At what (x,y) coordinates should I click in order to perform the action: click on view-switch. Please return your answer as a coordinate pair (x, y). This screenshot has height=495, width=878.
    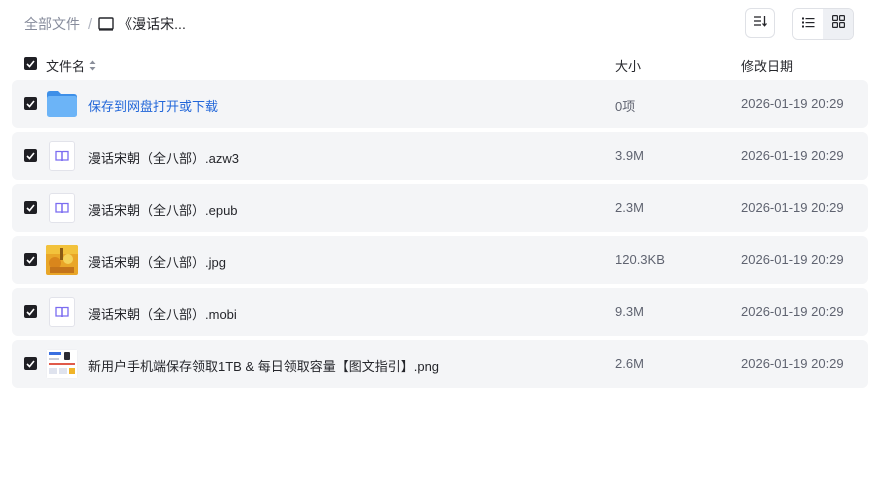
    Looking at the image, I should click on (823, 24).